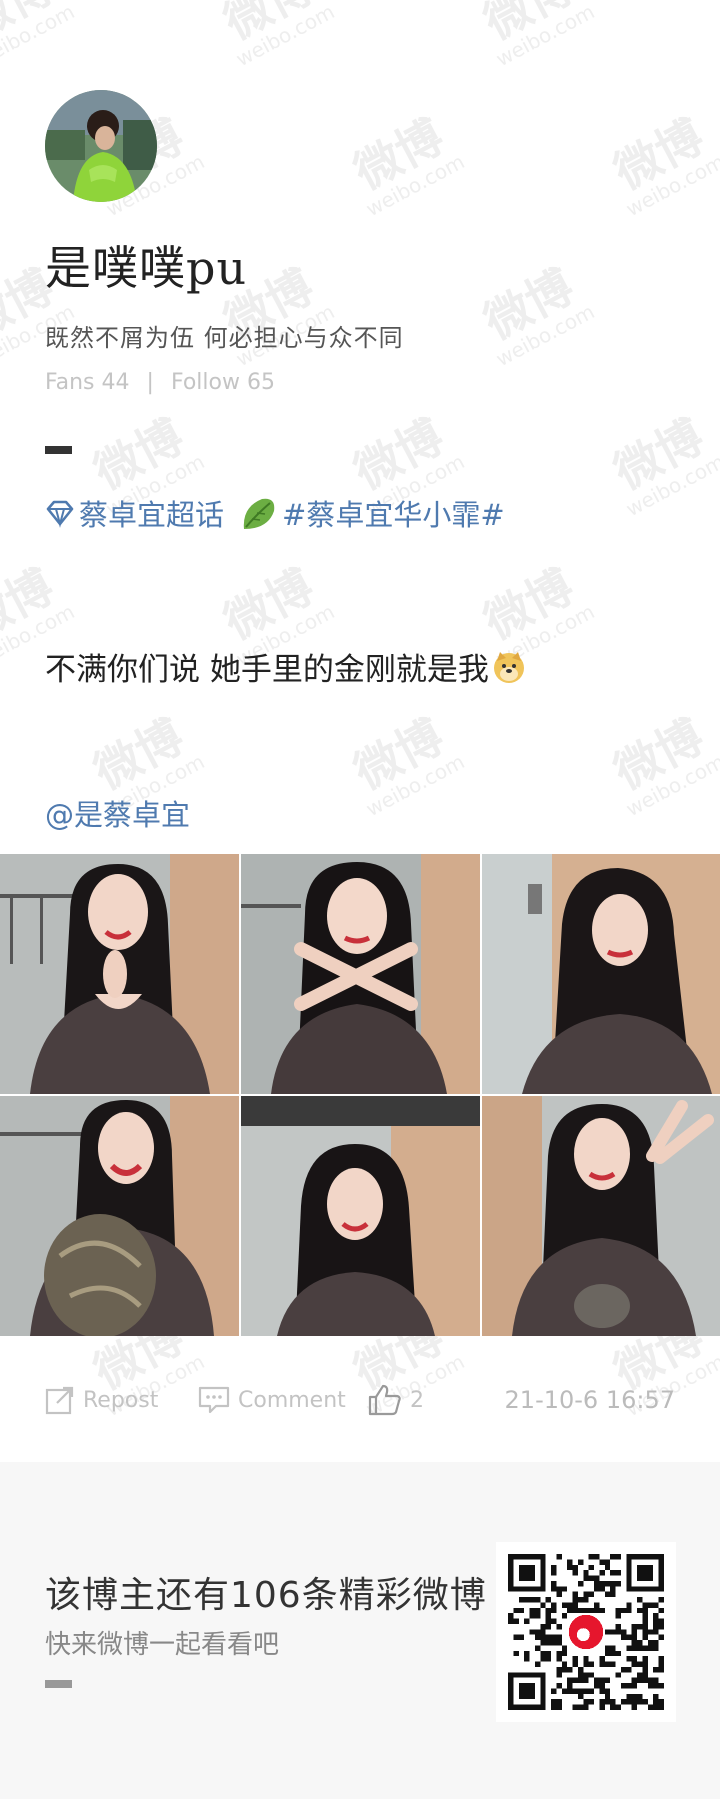 Image resolution: width=720 pixels, height=1799 pixels. What do you see at coordinates (393, 513) in the screenshot?
I see `hashtag-link: #蔡卓宜华小霏#` at bounding box center [393, 513].